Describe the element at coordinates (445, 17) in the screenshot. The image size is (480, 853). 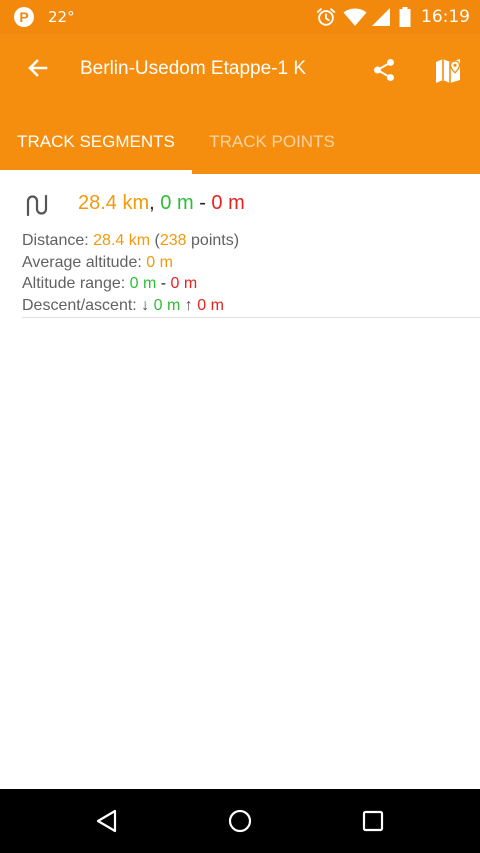
I see `clock-text: 16:19` at that location.